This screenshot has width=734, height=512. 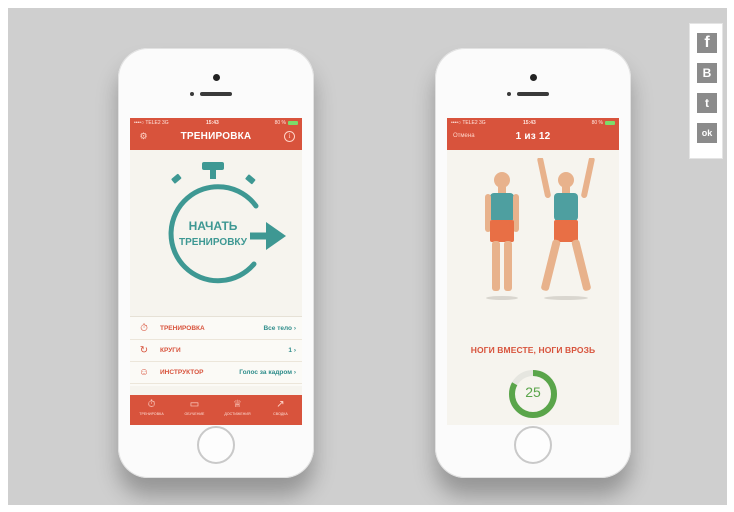 I want to click on settings-row-instructor: ☺ ИНСТРУКТОР Голос за кадром ›, so click(x=216, y=373).